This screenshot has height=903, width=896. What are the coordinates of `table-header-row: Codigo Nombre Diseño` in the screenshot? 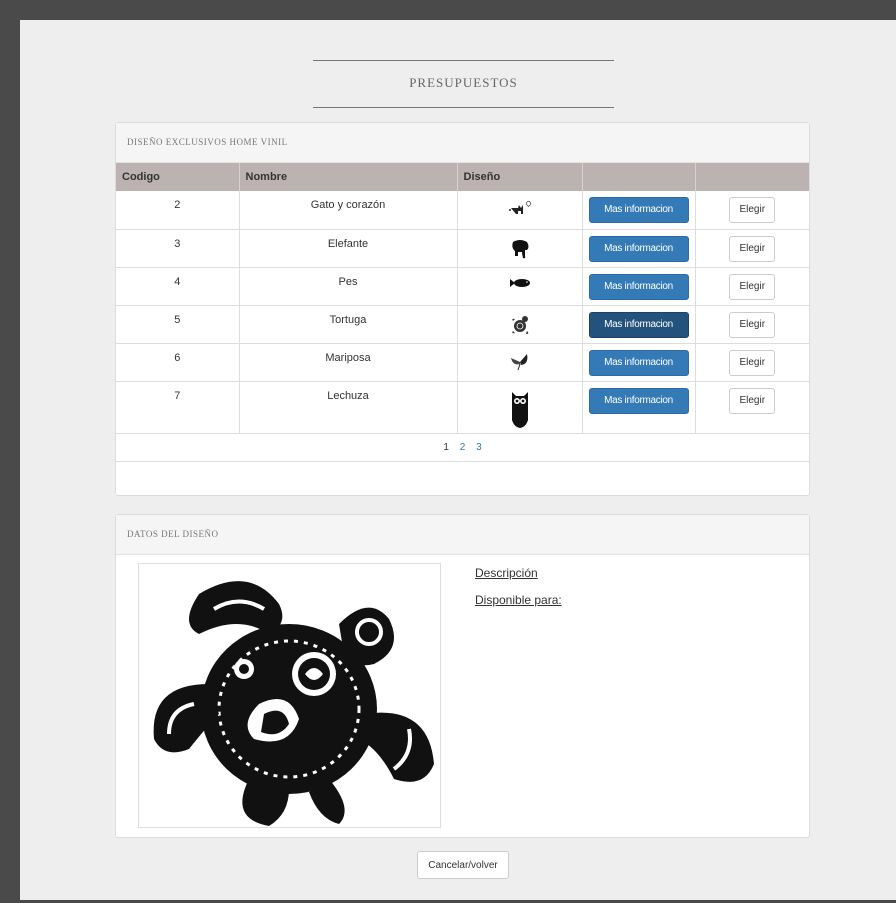 It's located at (462, 177).